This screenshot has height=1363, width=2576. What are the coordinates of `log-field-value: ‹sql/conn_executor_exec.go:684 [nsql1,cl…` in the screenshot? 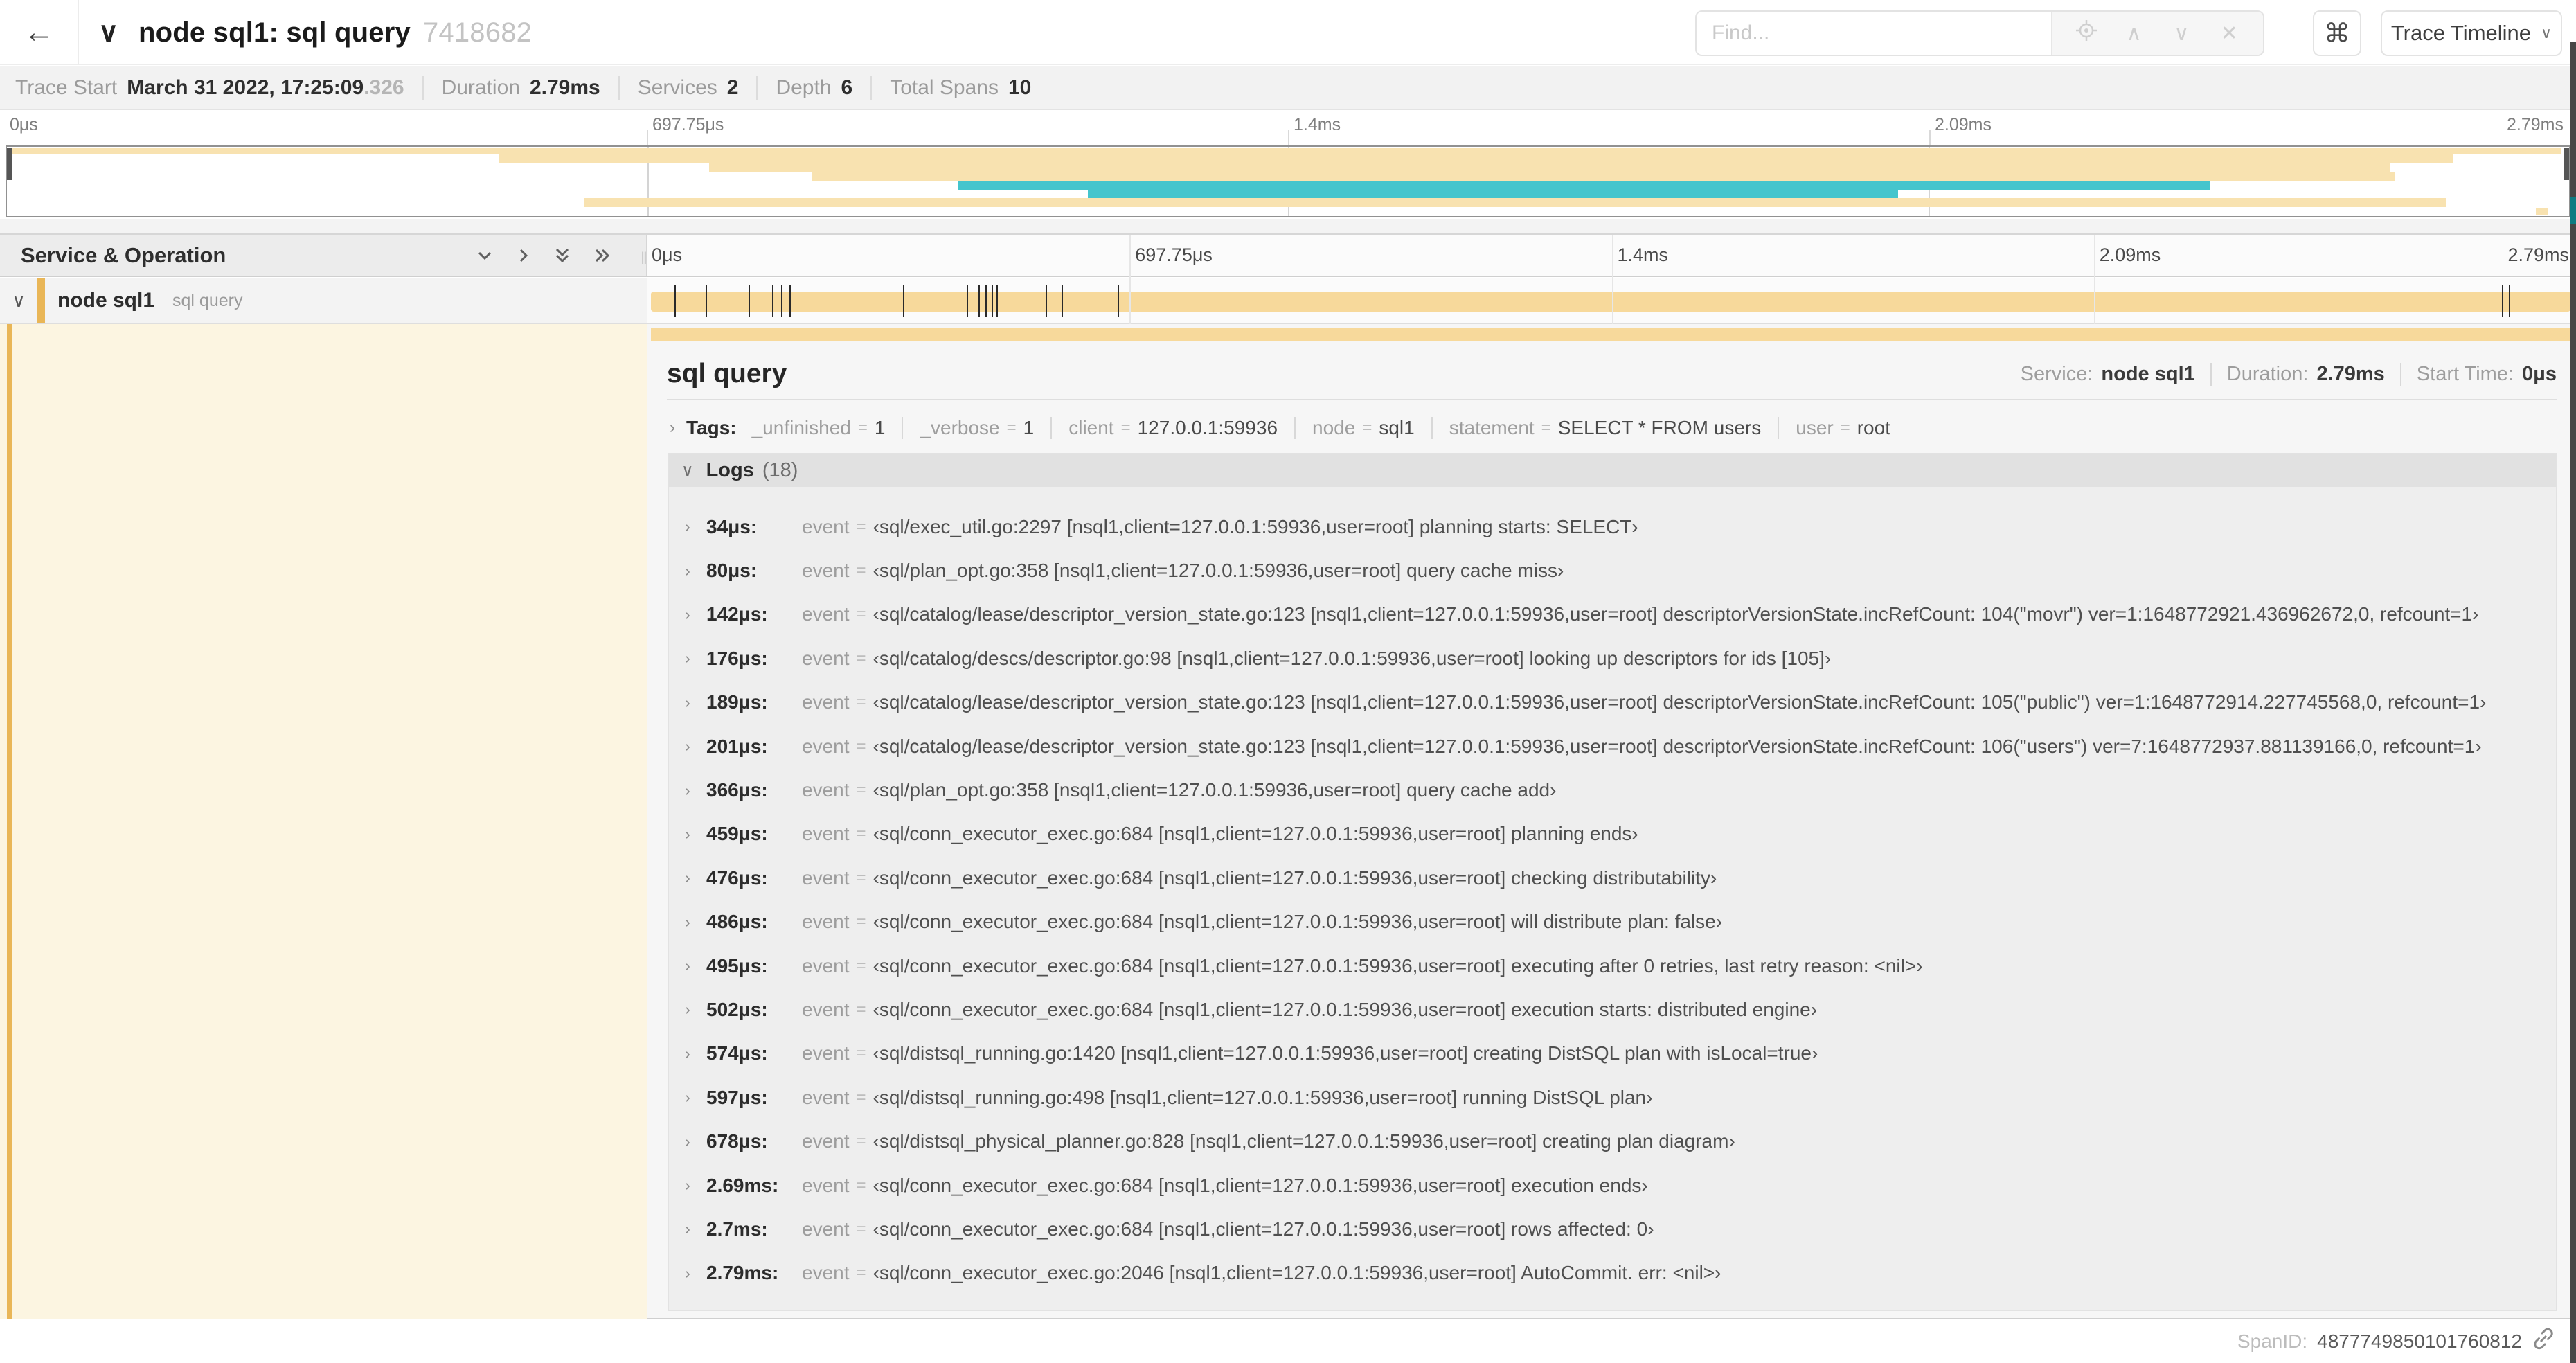 It's located at (1263, 1229).